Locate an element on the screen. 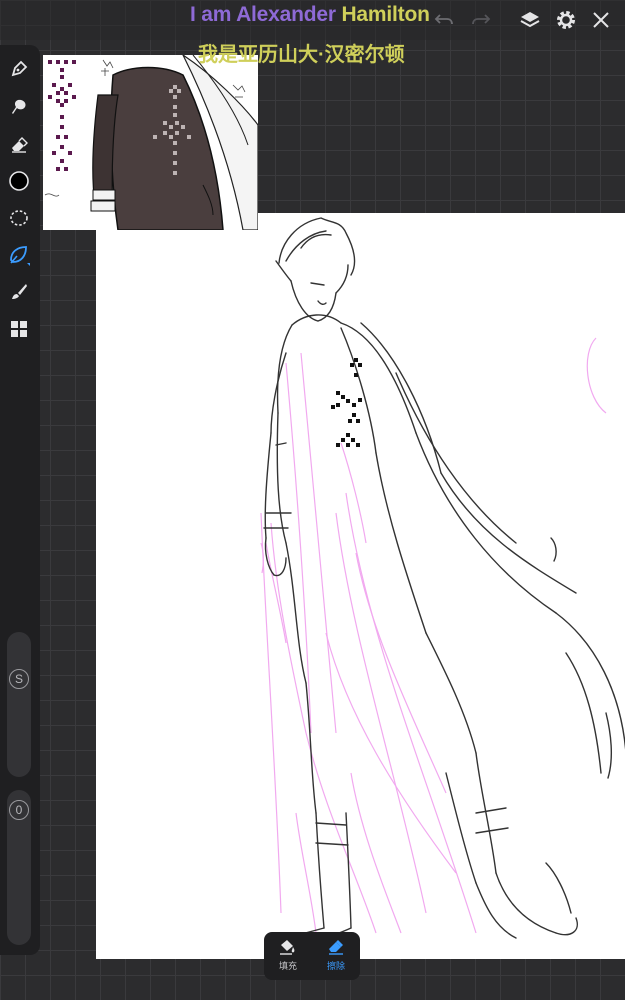  undo-icon is located at coordinates (444, 20).